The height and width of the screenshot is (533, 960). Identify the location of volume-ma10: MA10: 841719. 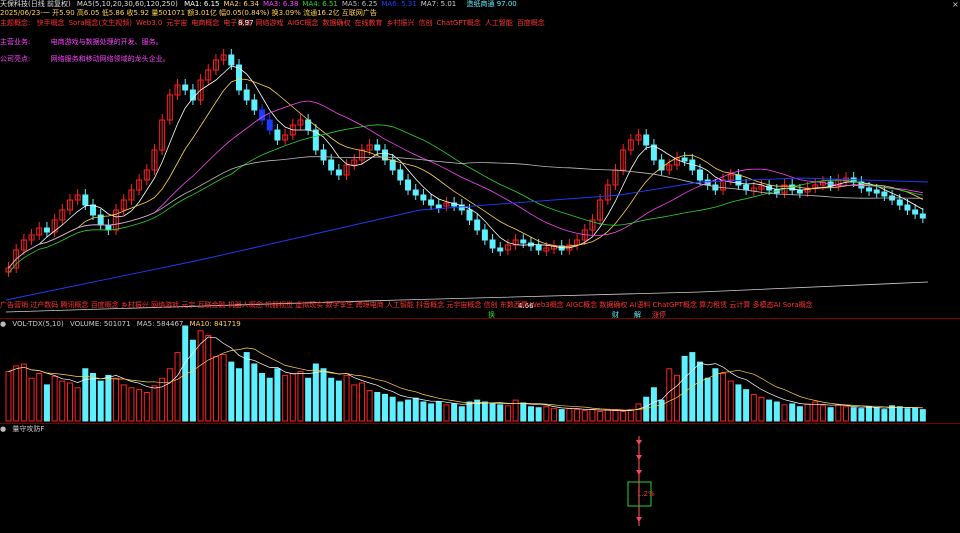
(215, 324).